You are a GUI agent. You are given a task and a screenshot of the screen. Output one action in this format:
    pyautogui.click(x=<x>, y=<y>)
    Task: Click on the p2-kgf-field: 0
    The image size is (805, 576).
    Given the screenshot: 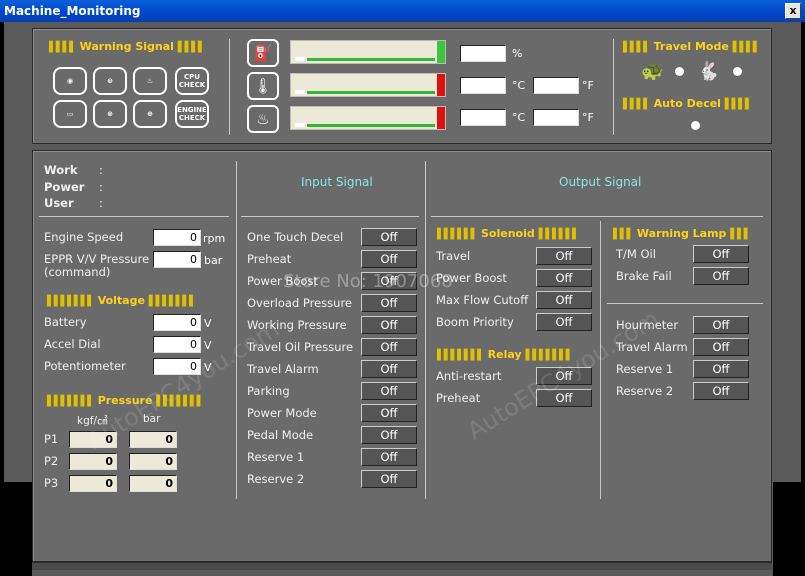 What is the action you would take?
    pyautogui.click(x=93, y=461)
    